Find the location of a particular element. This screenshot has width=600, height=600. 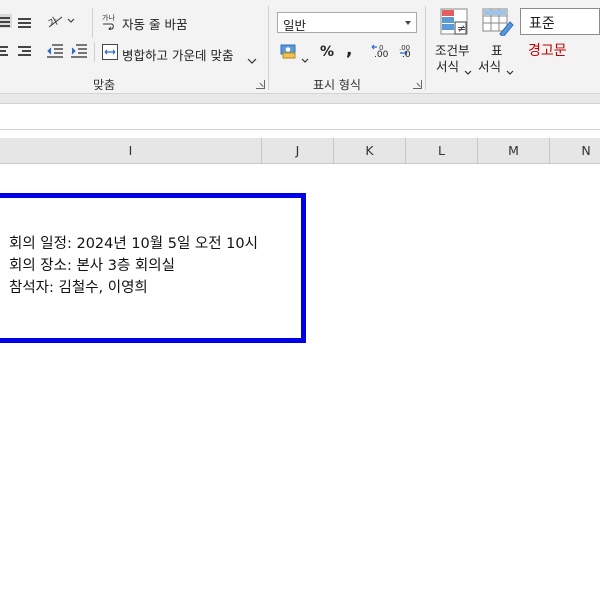

comma-style-button: , is located at coordinates (349, 50).